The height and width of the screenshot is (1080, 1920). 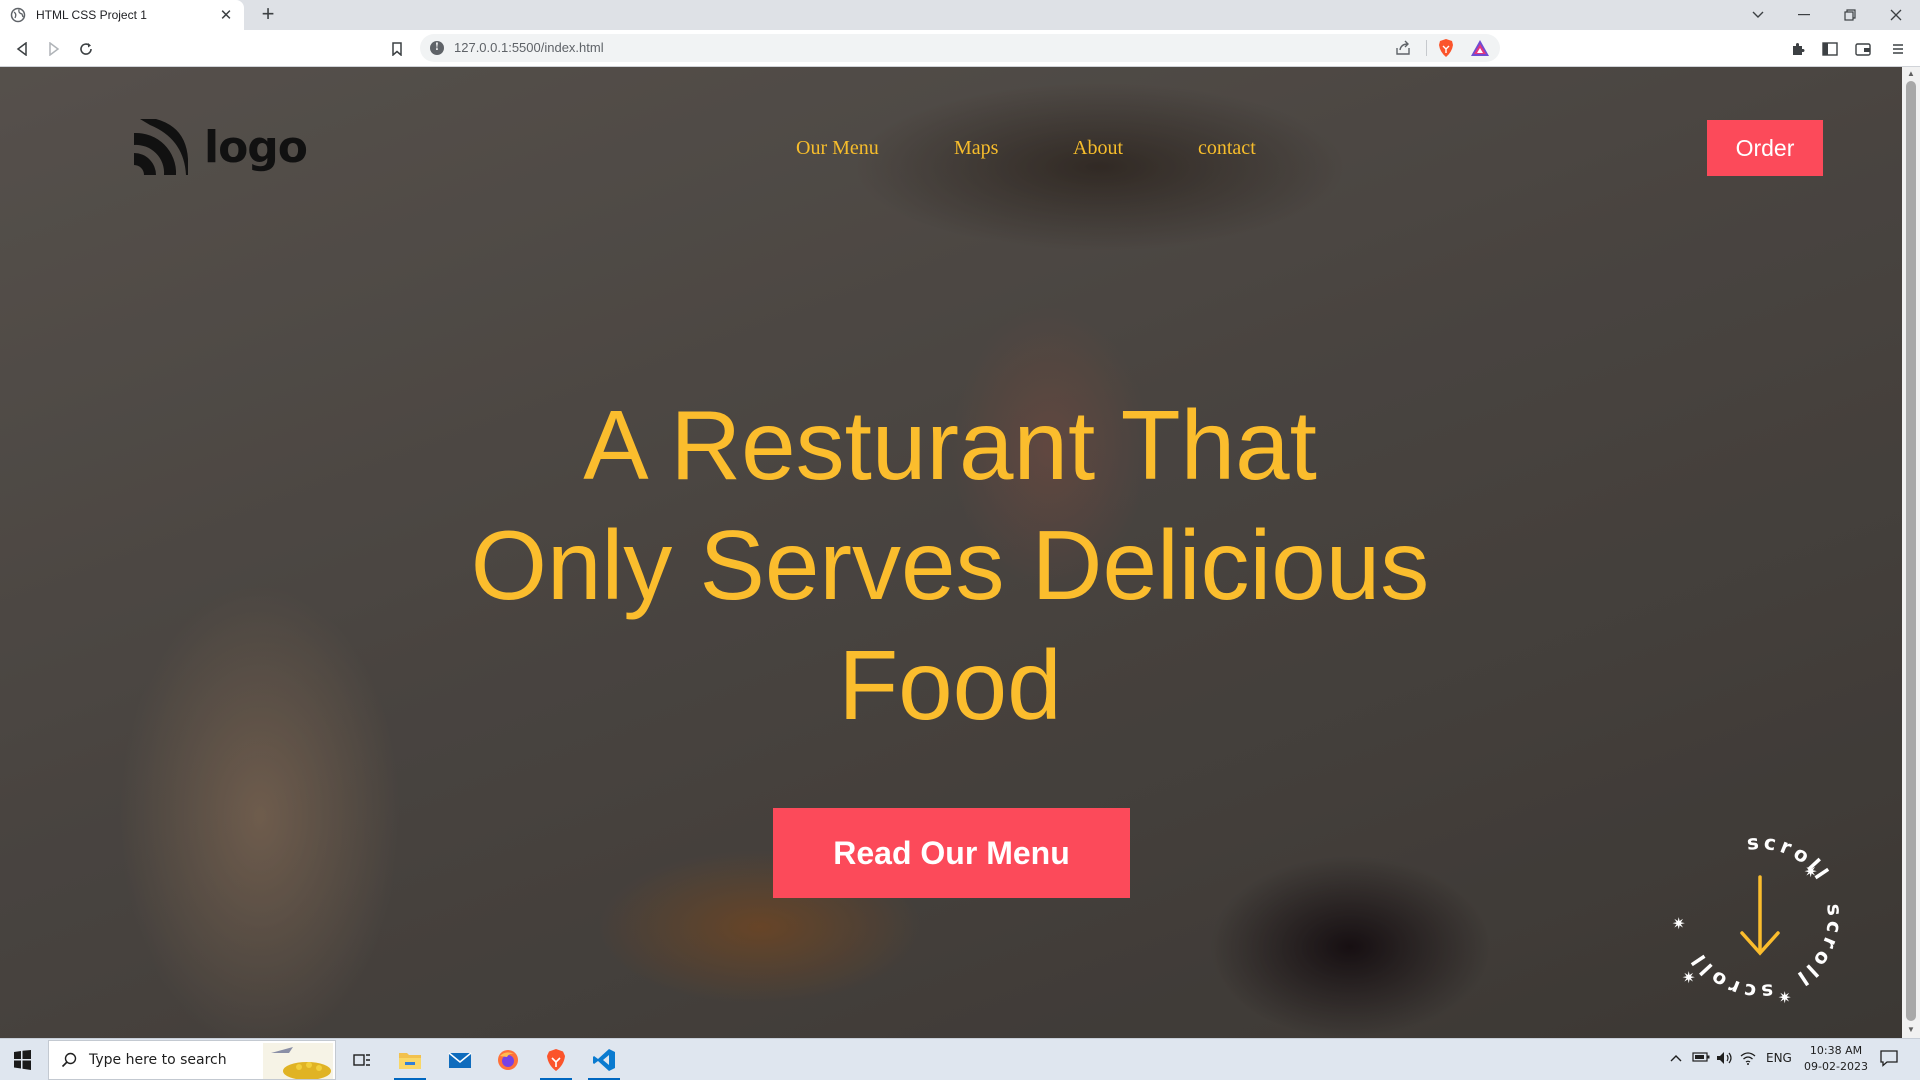 What do you see at coordinates (556, 1061) in the screenshot?
I see `brave-browser-icon` at bounding box center [556, 1061].